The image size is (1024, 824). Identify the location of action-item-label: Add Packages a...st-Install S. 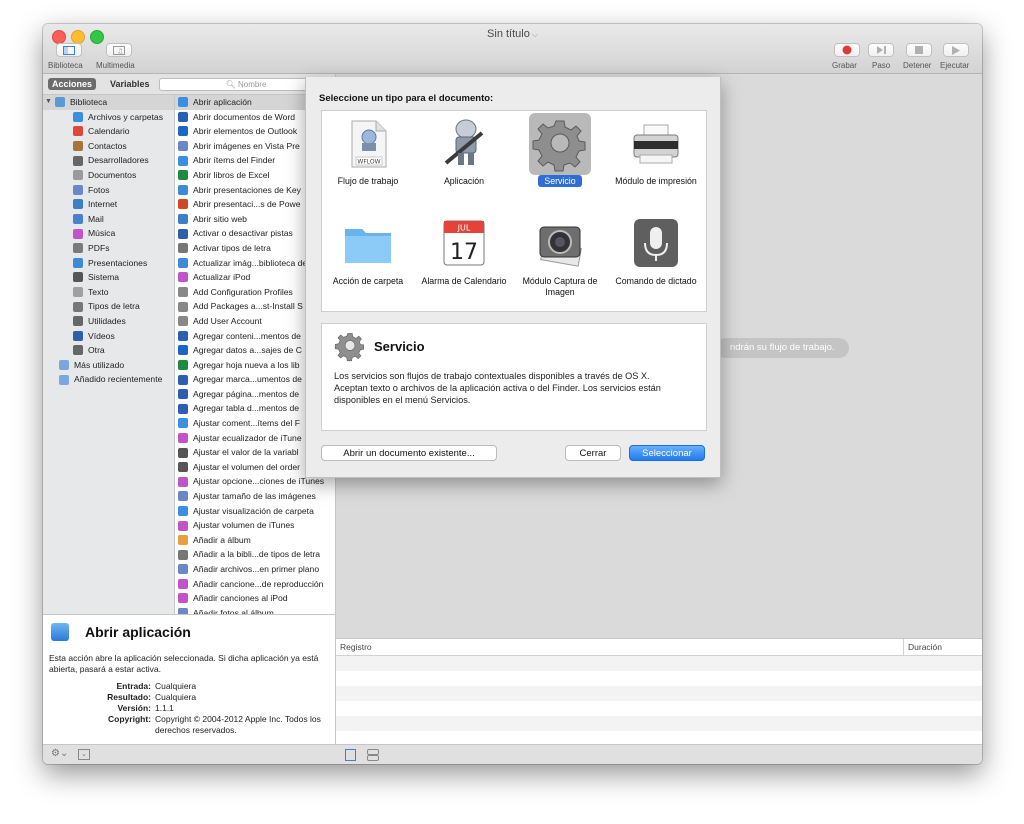
(248, 306).